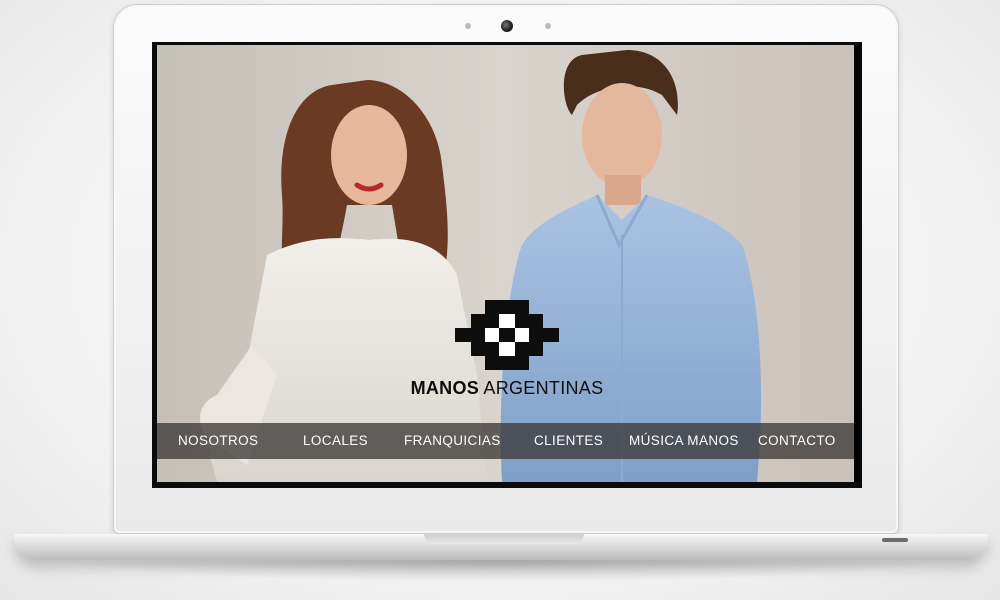 This screenshot has width=1000, height=600. I want to click on nav-item-locales: LOCALES, so click(335, 441).